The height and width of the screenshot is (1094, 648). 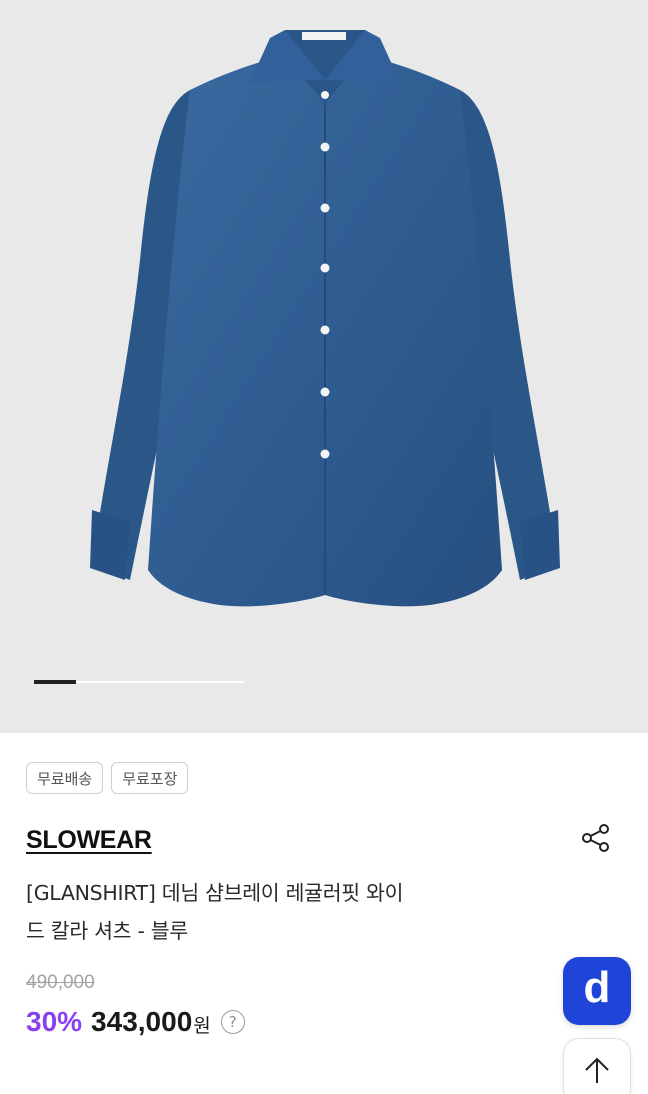 I want to click on arrow-up-icon, so click(x=597, y=1070).